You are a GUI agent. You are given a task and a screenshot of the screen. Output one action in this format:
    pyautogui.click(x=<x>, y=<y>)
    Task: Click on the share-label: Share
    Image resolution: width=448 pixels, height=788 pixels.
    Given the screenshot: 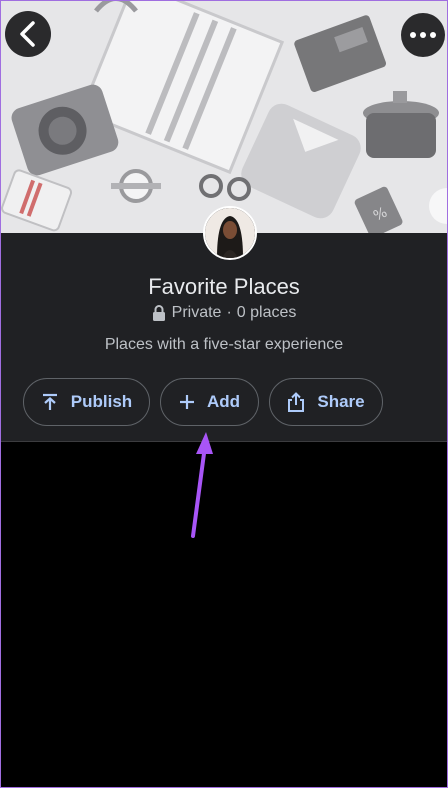 What is the action you would take?
    pyautogui.click(x=341, y=401)
    